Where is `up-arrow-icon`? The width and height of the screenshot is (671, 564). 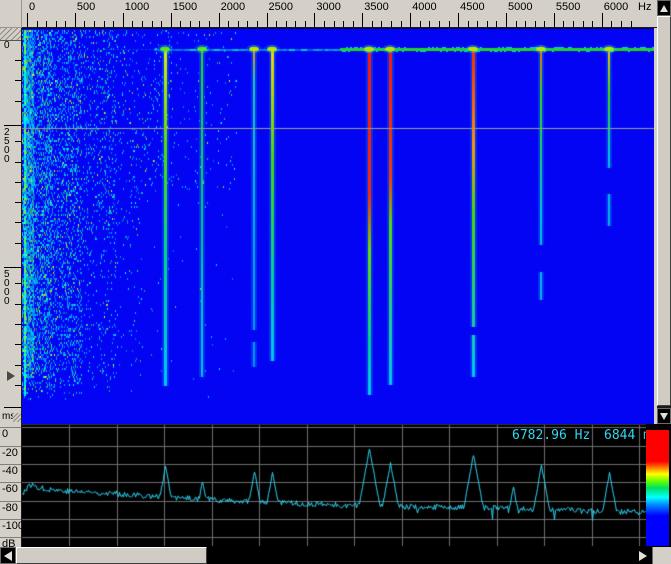 up-arrow-icon is located at coordinates (664, 8).